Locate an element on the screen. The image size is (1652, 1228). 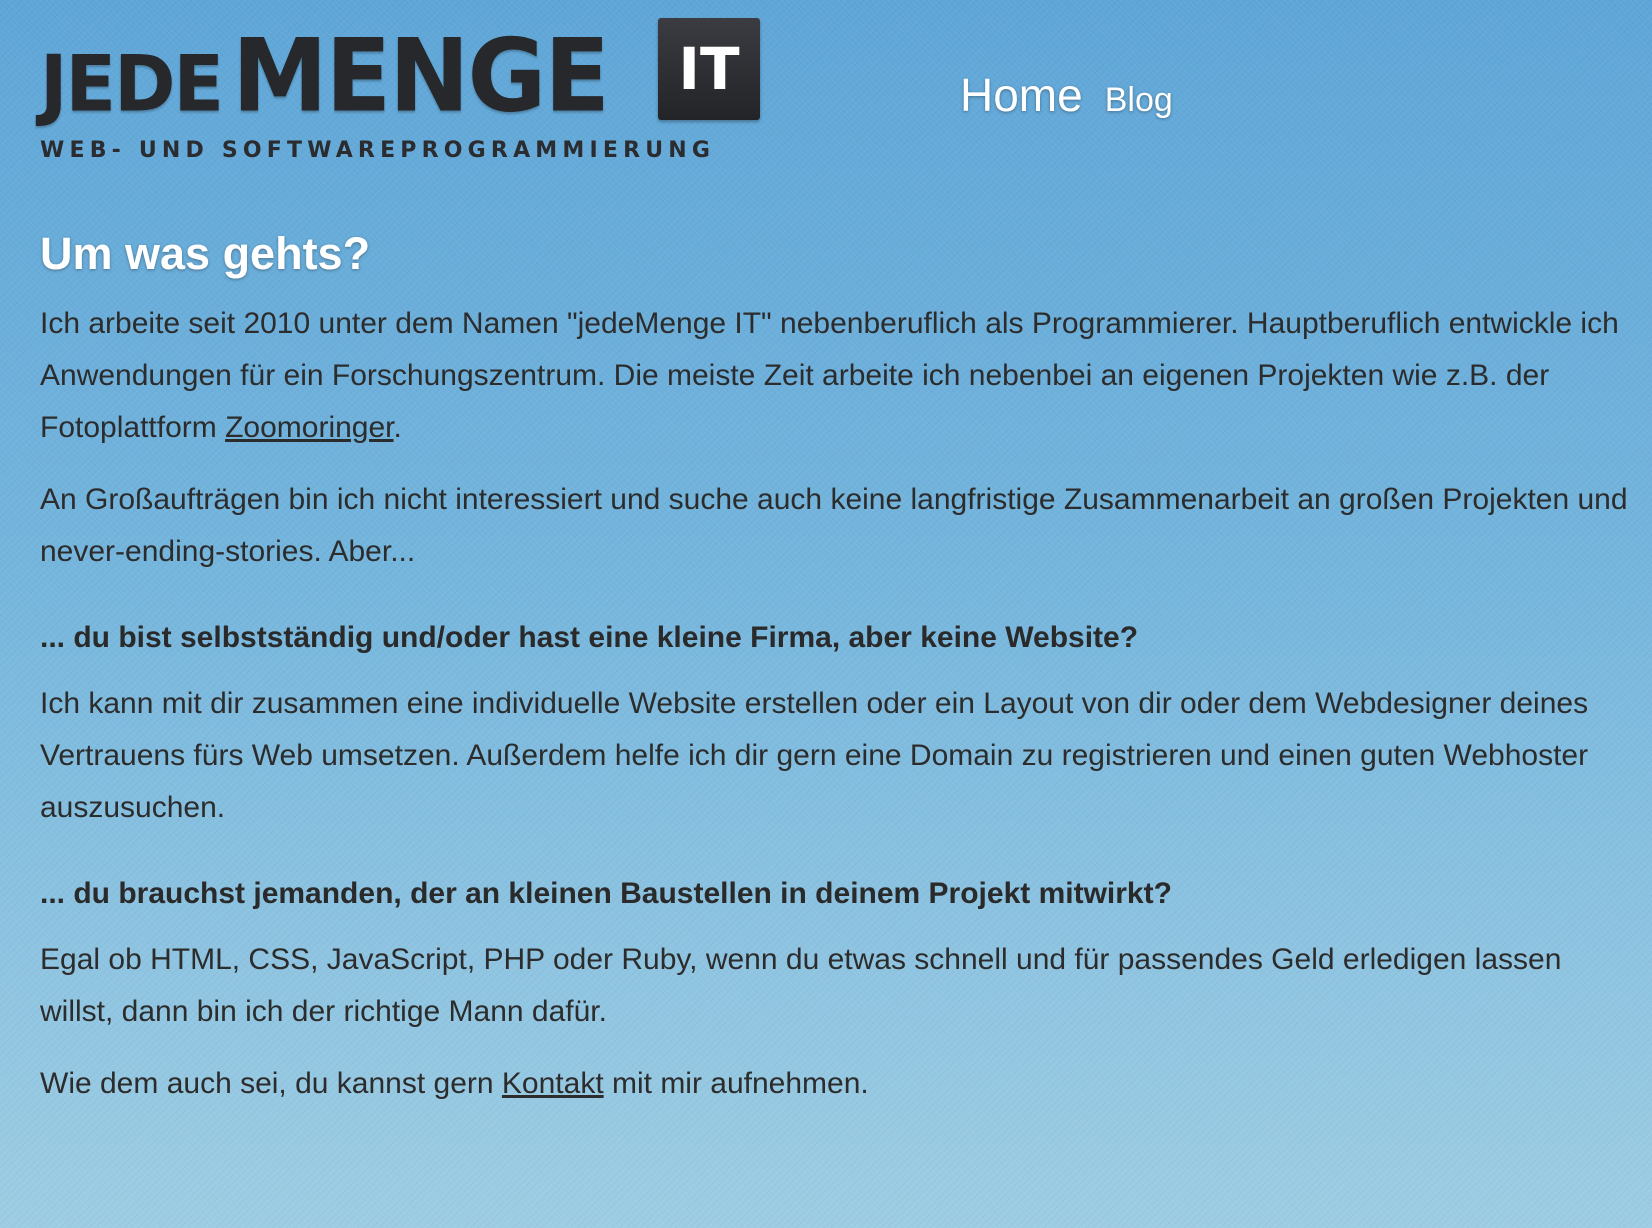
logo-word-jede: JEDE is located at coordinates (132, 84).